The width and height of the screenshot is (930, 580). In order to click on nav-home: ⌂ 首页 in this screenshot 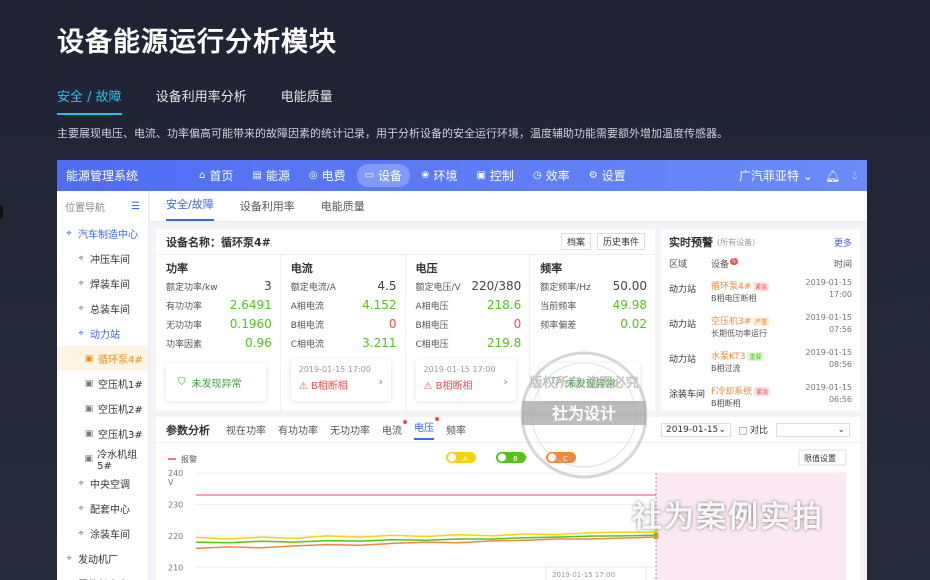, I will do `click(216, 175)`.